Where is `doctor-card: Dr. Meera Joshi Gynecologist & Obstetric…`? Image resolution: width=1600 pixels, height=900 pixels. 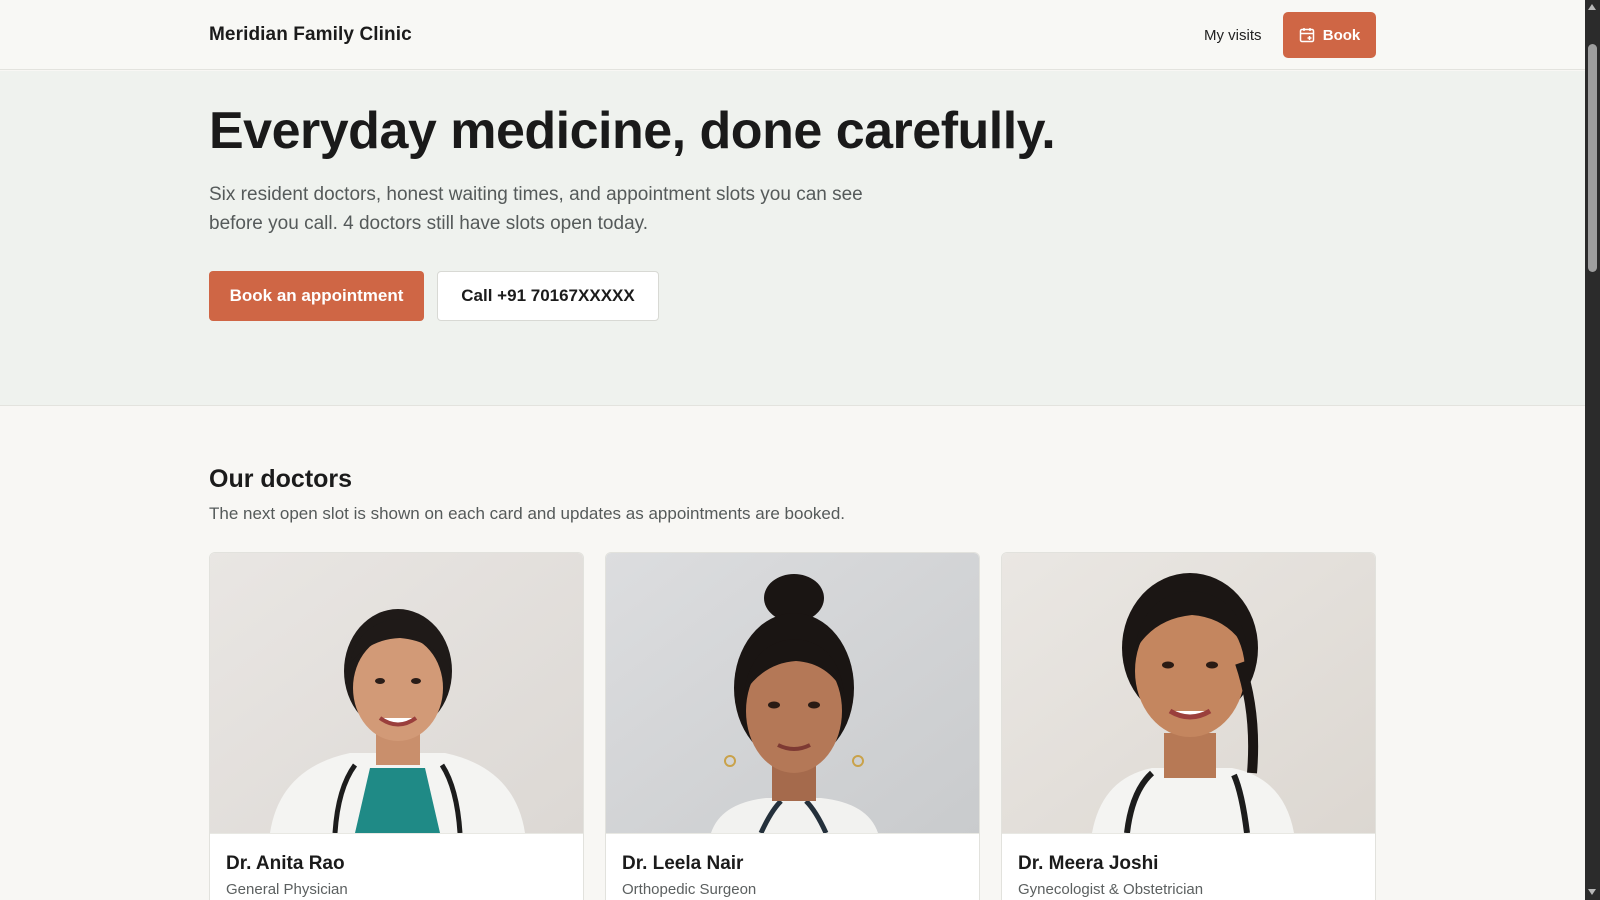 doctor-card: Dr. Meera Joshi Gynecologist & Obstetric… is located at coordinates (1188, 726).